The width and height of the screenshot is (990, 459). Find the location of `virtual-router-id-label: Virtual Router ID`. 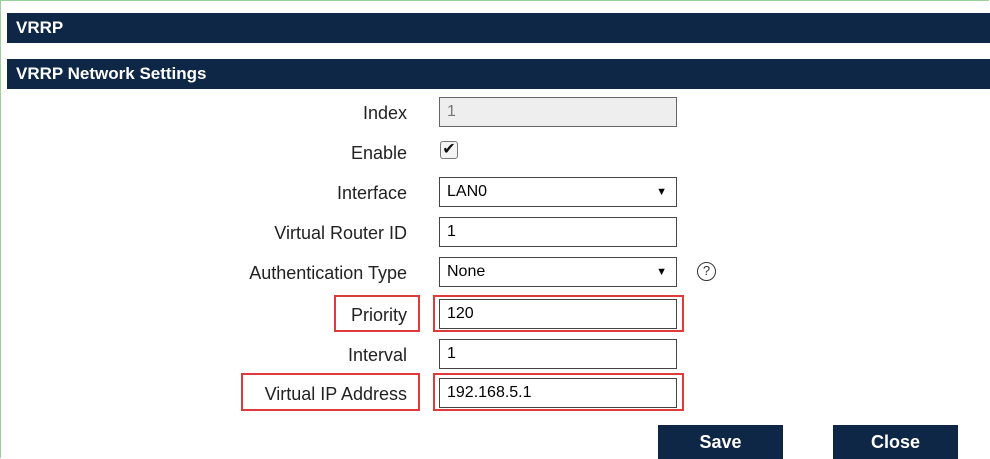

virtual-router-id-label: Virtual Router ID is located at coordinates (340, 233).